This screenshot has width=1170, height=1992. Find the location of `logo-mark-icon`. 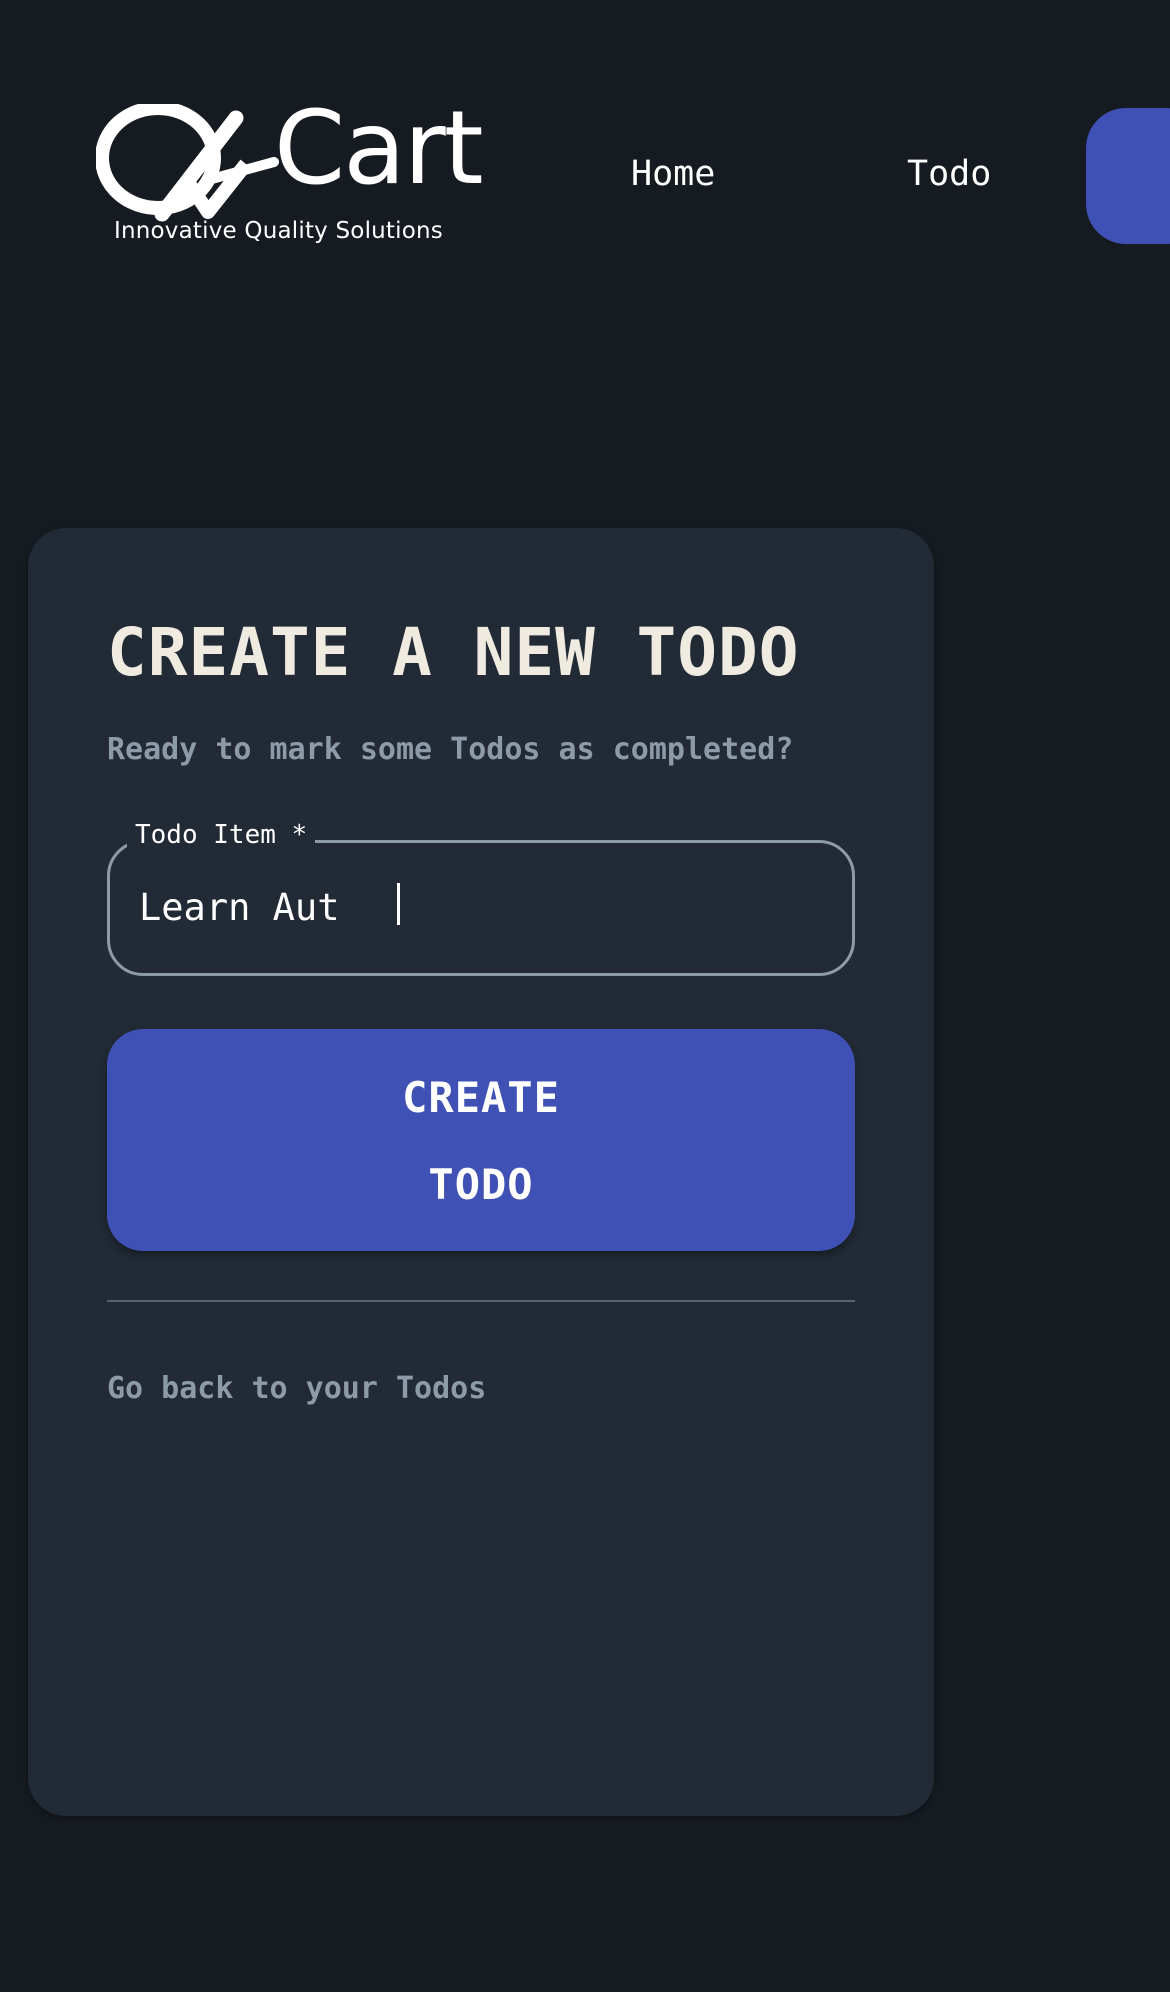

logo-mark-icon is located at coordinates (187, 163).